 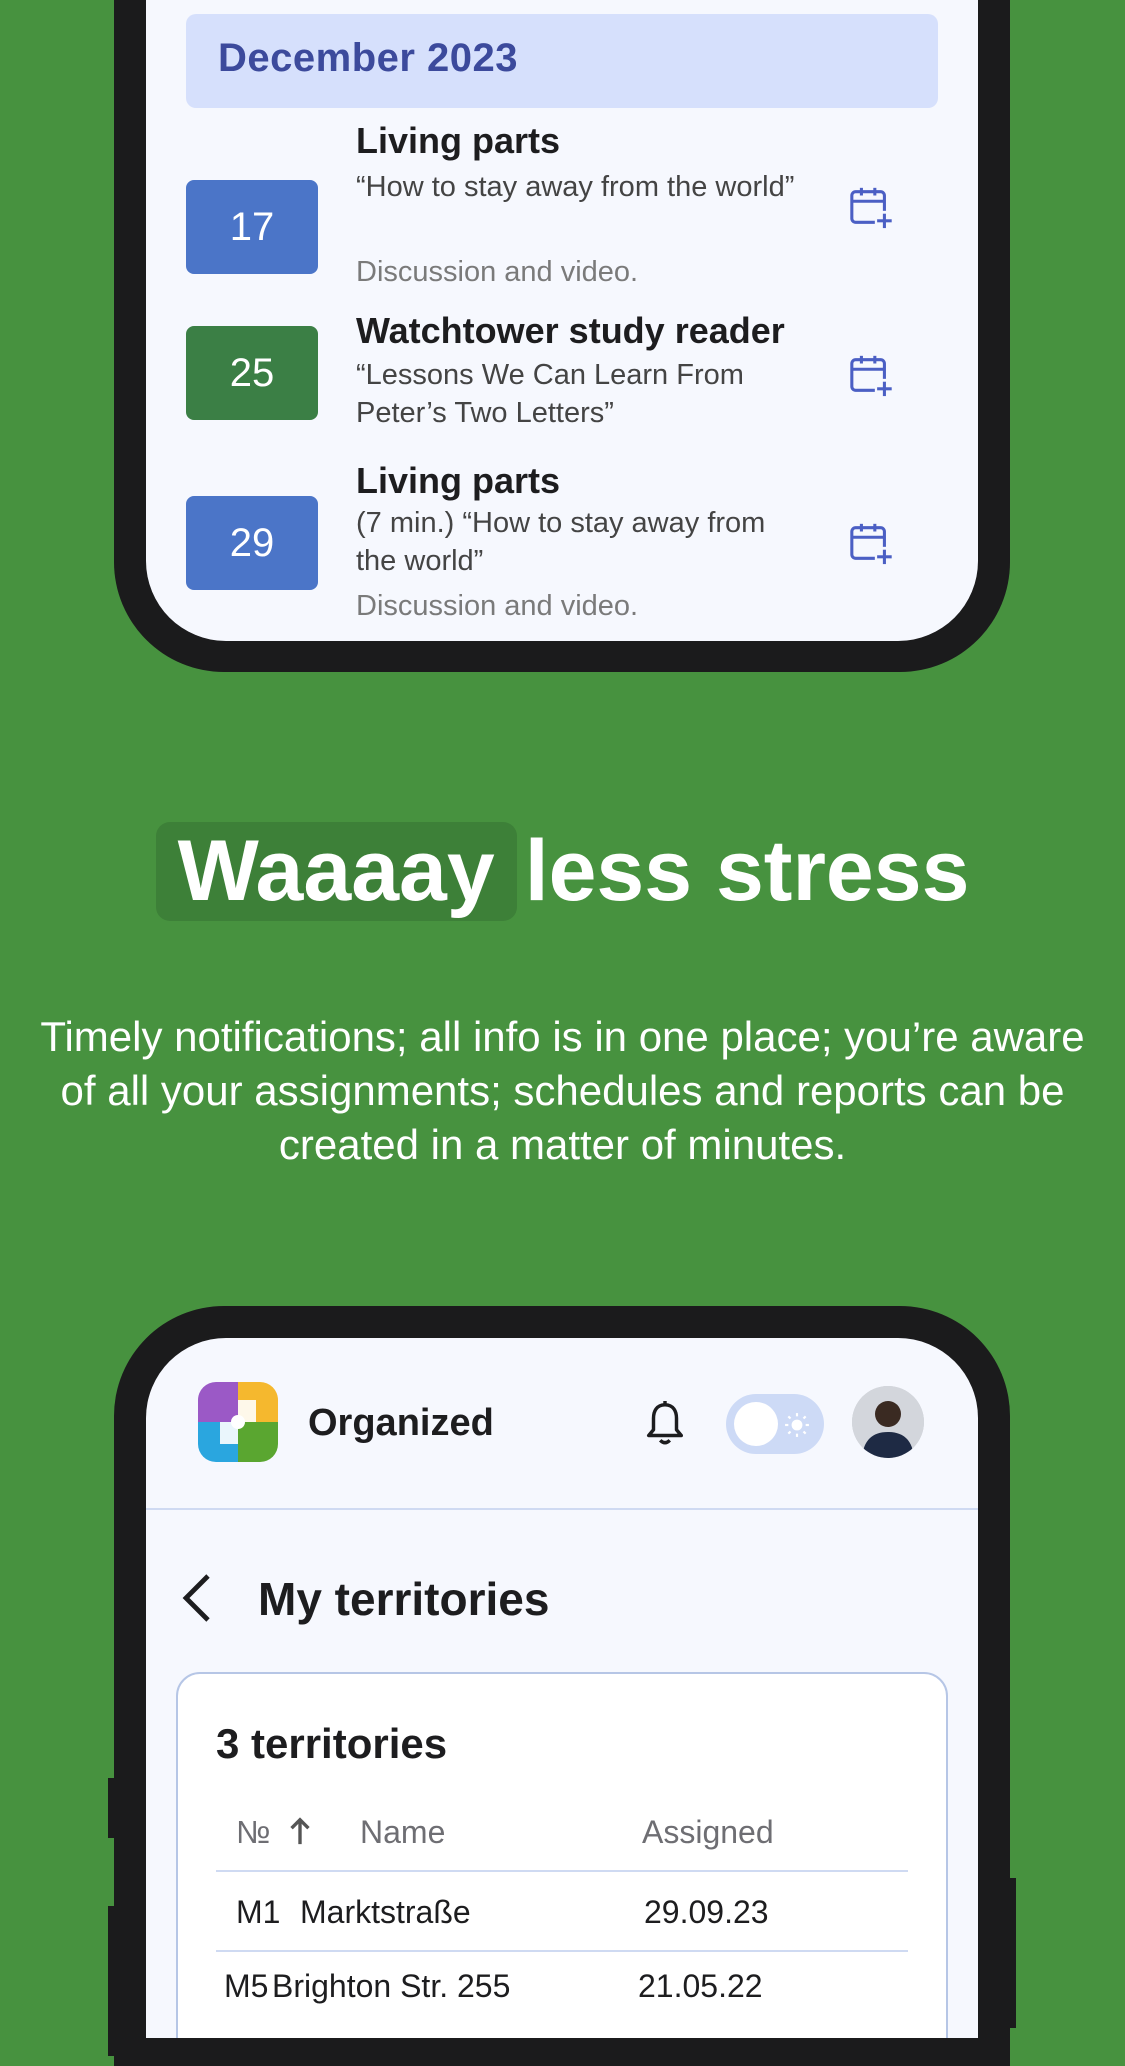 I want to click on territory-assigned: 29.09.23, so click(x=706, y=1912).